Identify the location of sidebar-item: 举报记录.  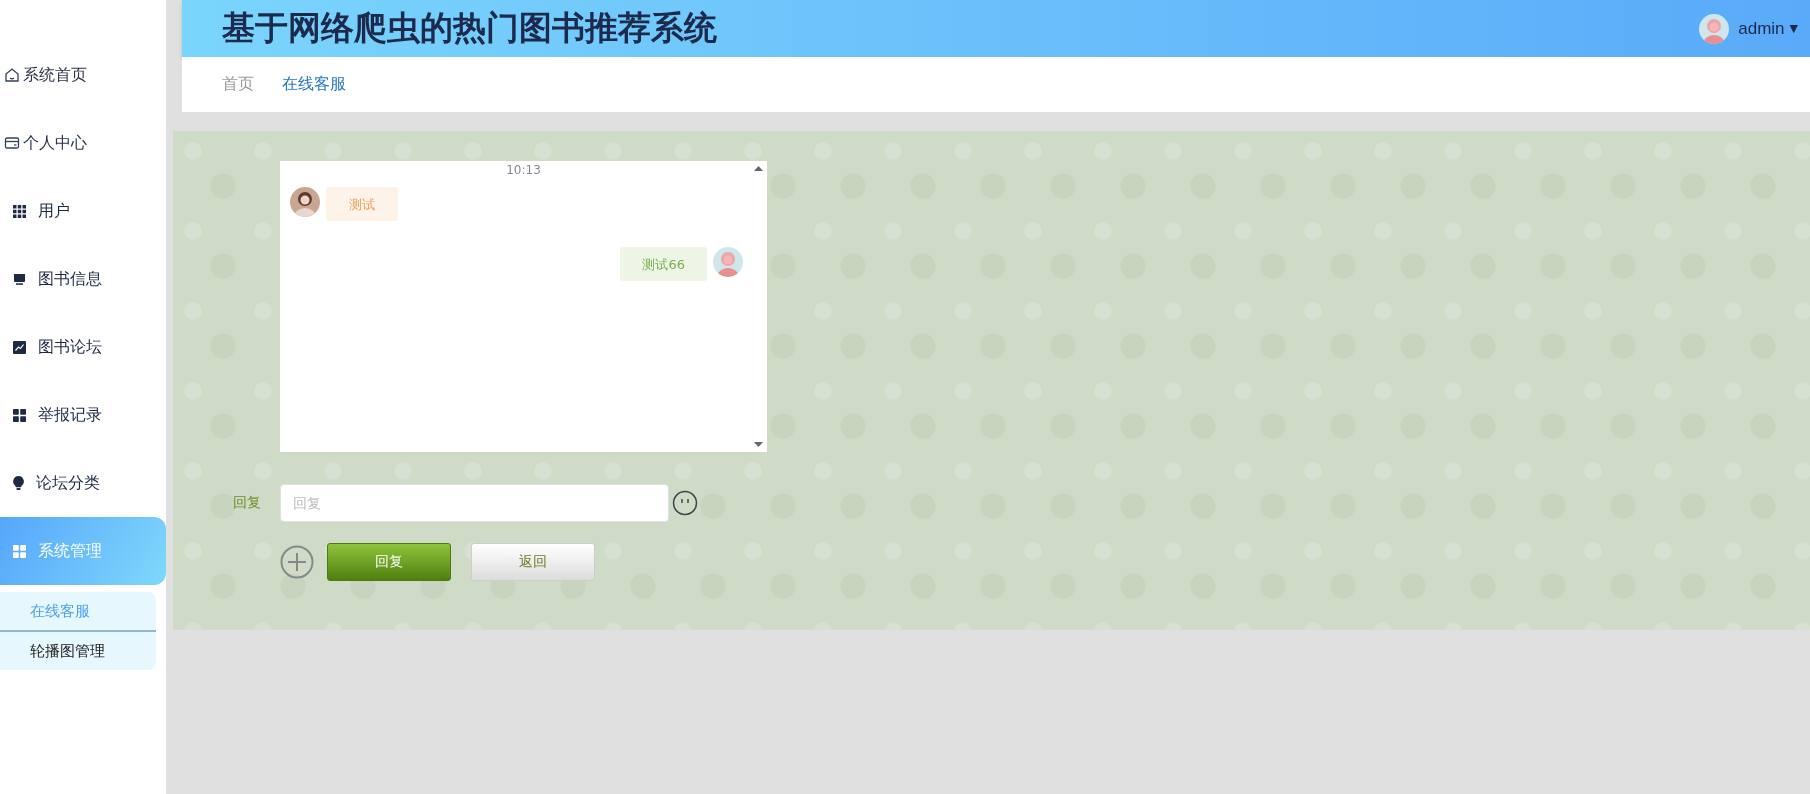
(83, 415).